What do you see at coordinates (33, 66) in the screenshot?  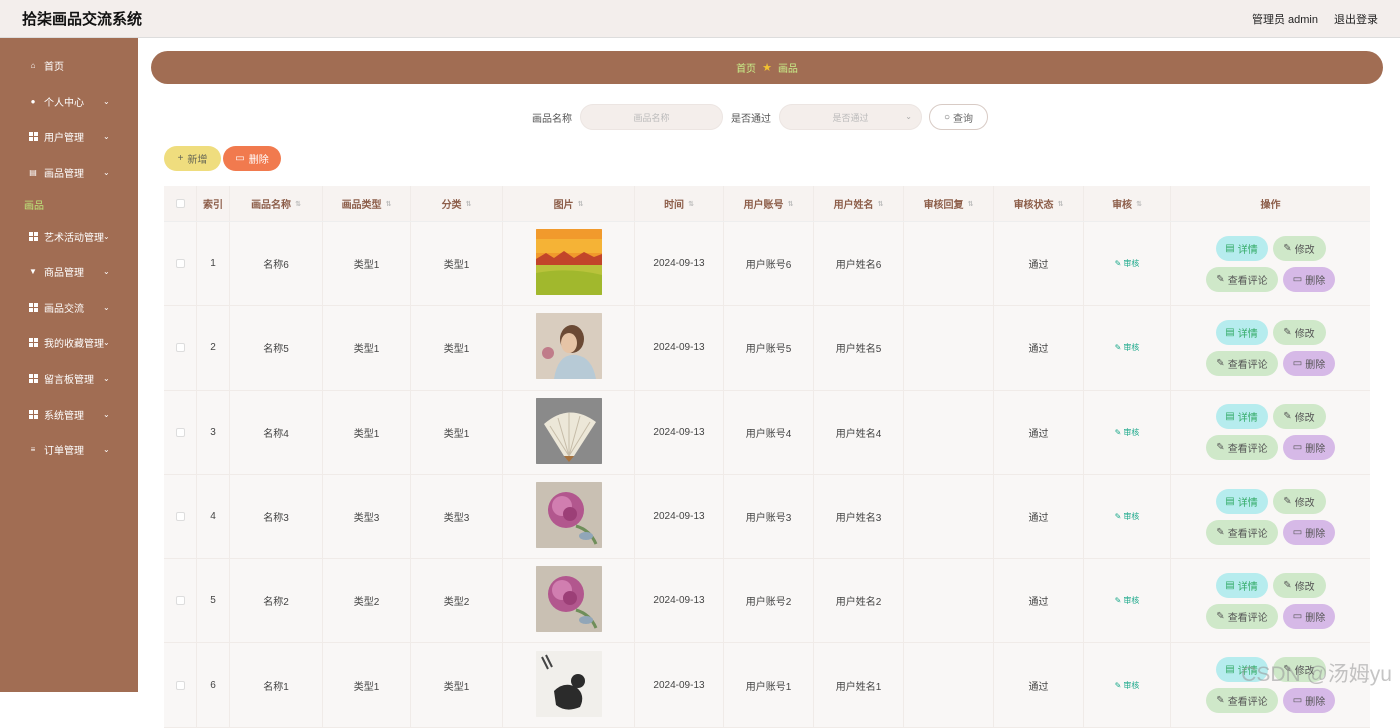 I see `home-icon: ⌂` at bounding box center [33, 66].